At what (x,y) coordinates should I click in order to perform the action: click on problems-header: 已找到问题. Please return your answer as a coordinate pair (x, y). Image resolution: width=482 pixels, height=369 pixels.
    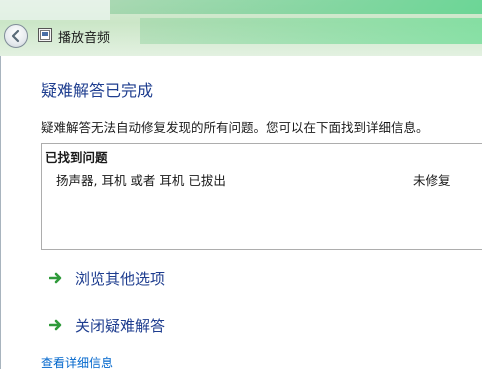
    Looking at the image, I should click on (76, 157).